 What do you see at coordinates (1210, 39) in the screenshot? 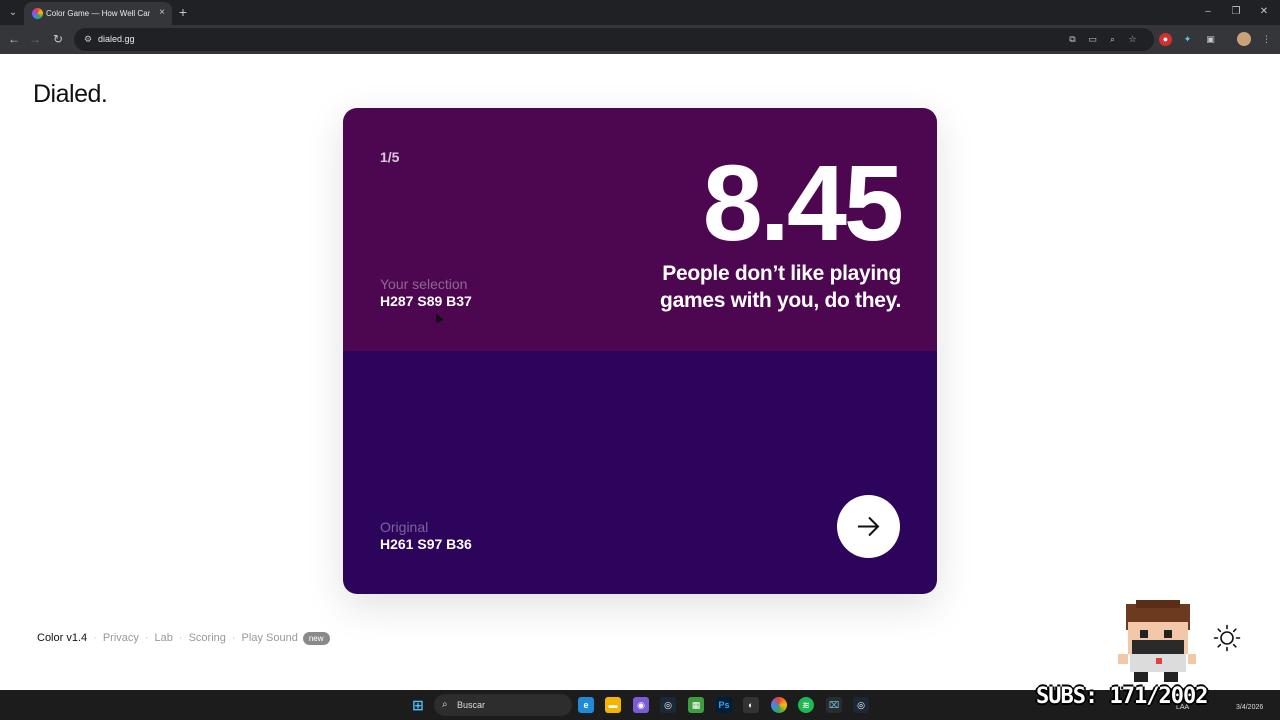
I see `extensions-icon: ▣` at bounding box center [1210, 39].